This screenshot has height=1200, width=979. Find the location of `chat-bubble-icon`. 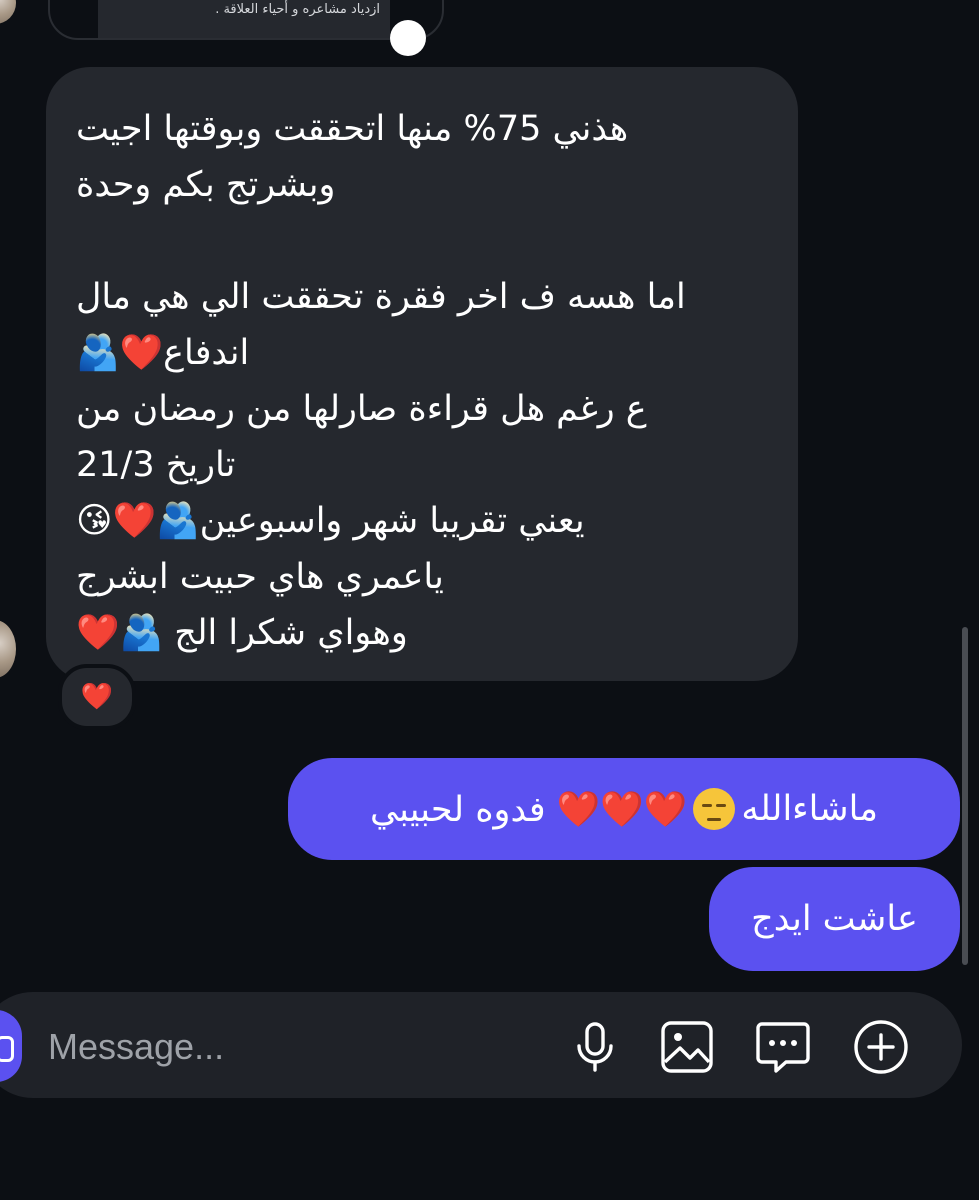

chat-bubble-icon is located at coordinates (783, 1047).